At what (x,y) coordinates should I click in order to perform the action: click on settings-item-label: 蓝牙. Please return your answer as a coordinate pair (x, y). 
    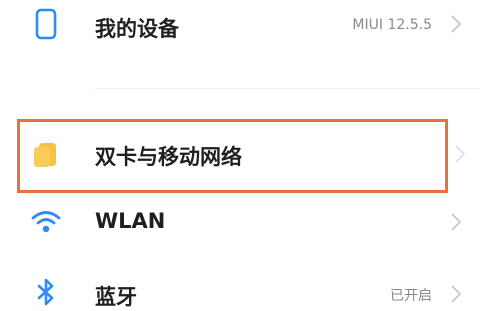
    Looking at the image, I should click on (116, 297).